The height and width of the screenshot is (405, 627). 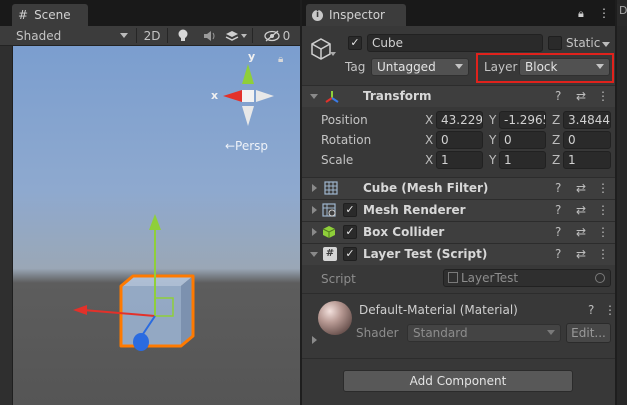 I want to click on gizmo-x-label: x, so click(x=215, y=95).